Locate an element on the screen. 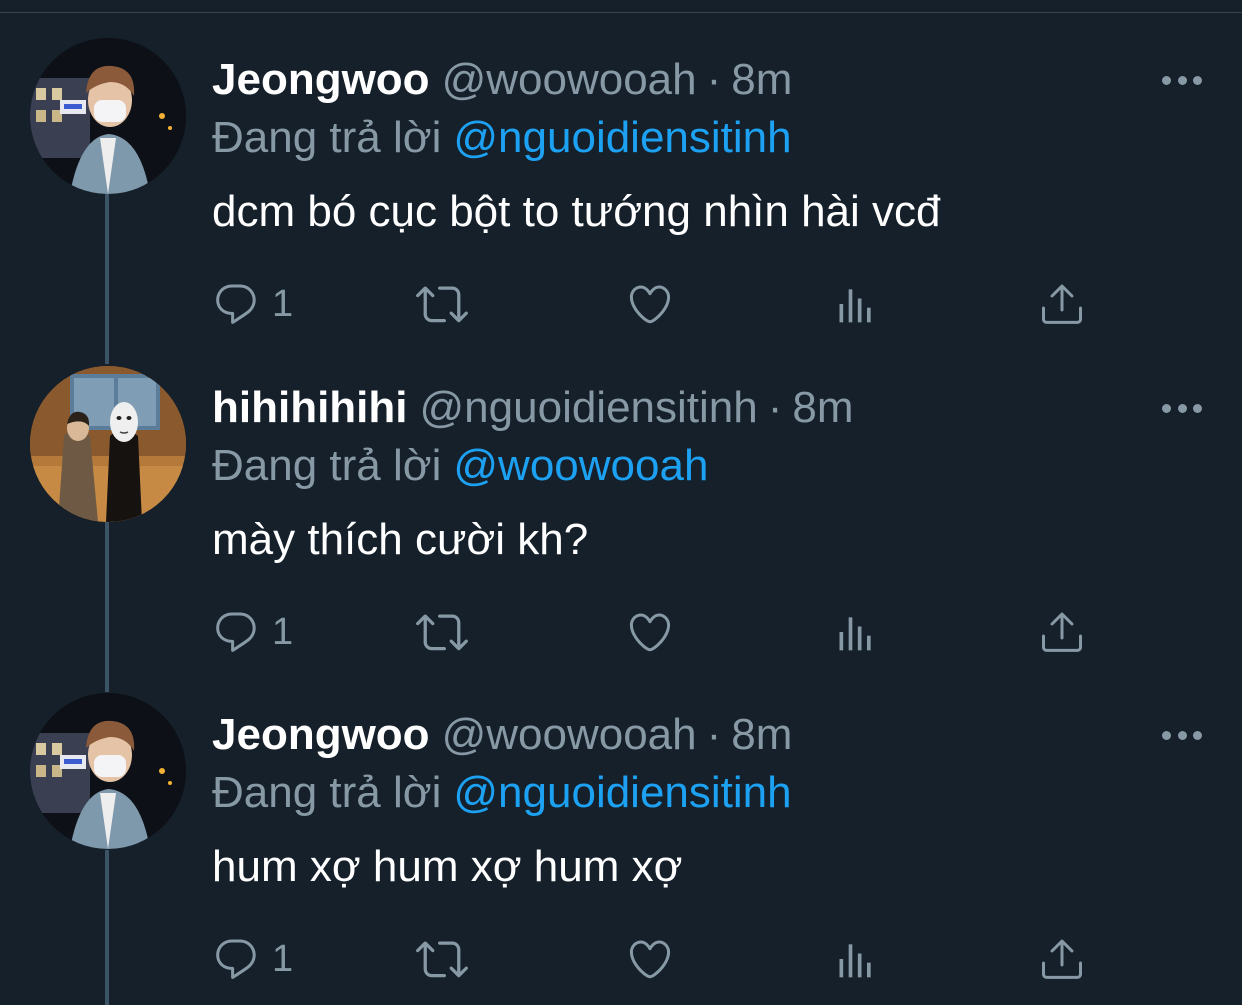 This screenshot has height=1005, width=1242. replying-to: Đang trả lời @woowooah is located at coordinates (460, 466).